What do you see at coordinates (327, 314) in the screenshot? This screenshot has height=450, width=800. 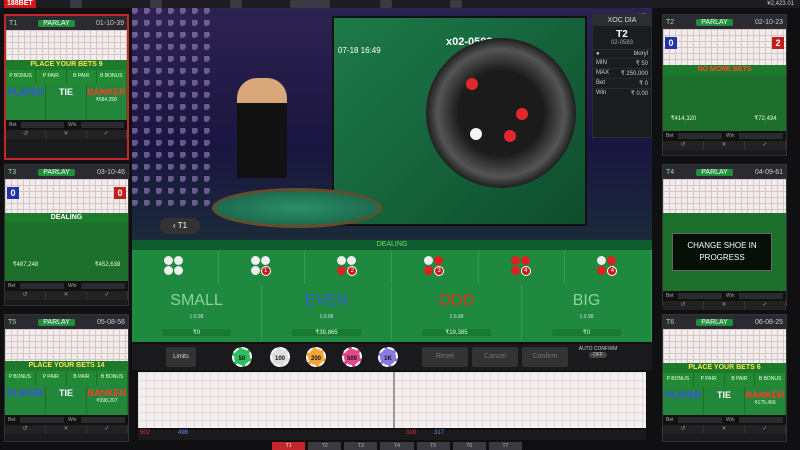 I see `even-bet: EVEN 1:0.98 ₹39,865` at bounding box center [327, 314].